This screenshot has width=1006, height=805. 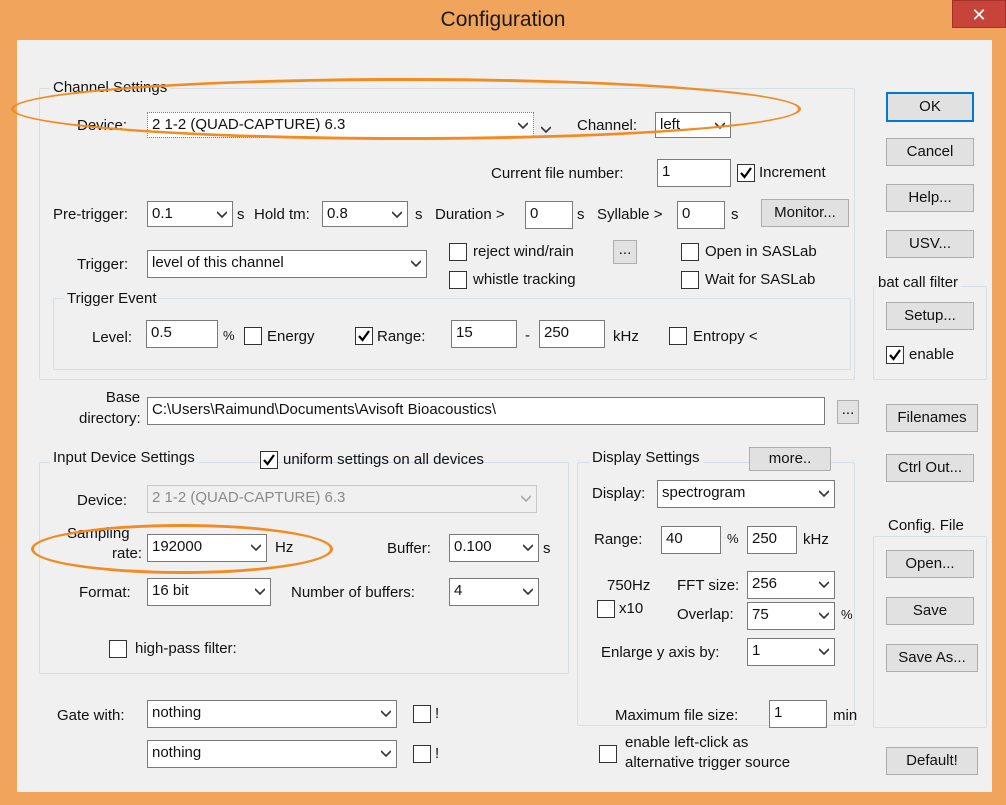 I want to click on format-select: 16 bit, so click(x=209, y=592).